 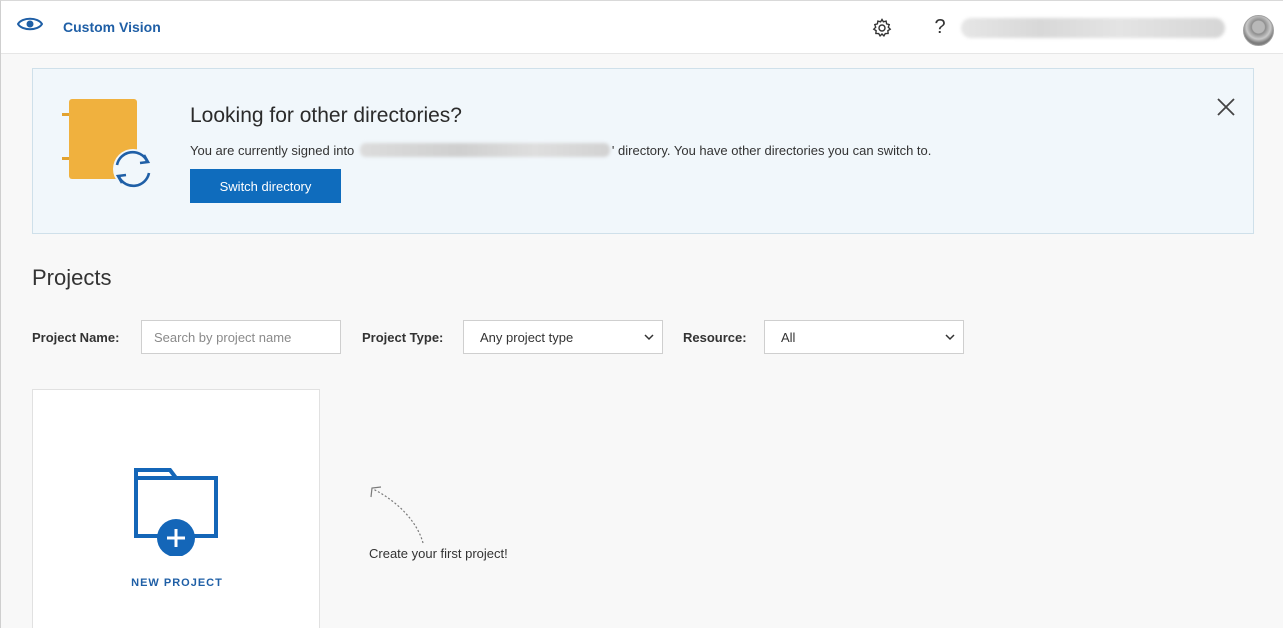 I want to click on page-title: Projects, so click(x=72, y=277).